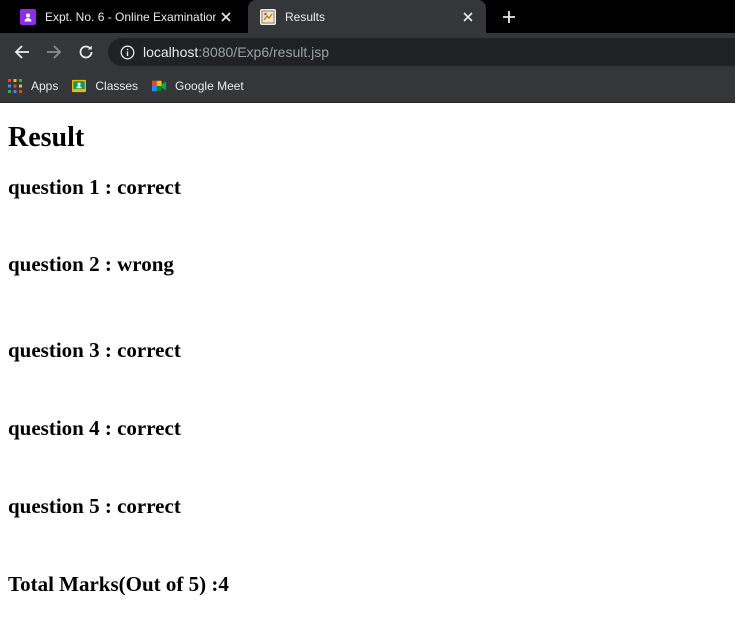 The height and width of the screenshot is (641, 735). I want to click on apps-grid-icon, so click(15, 86).